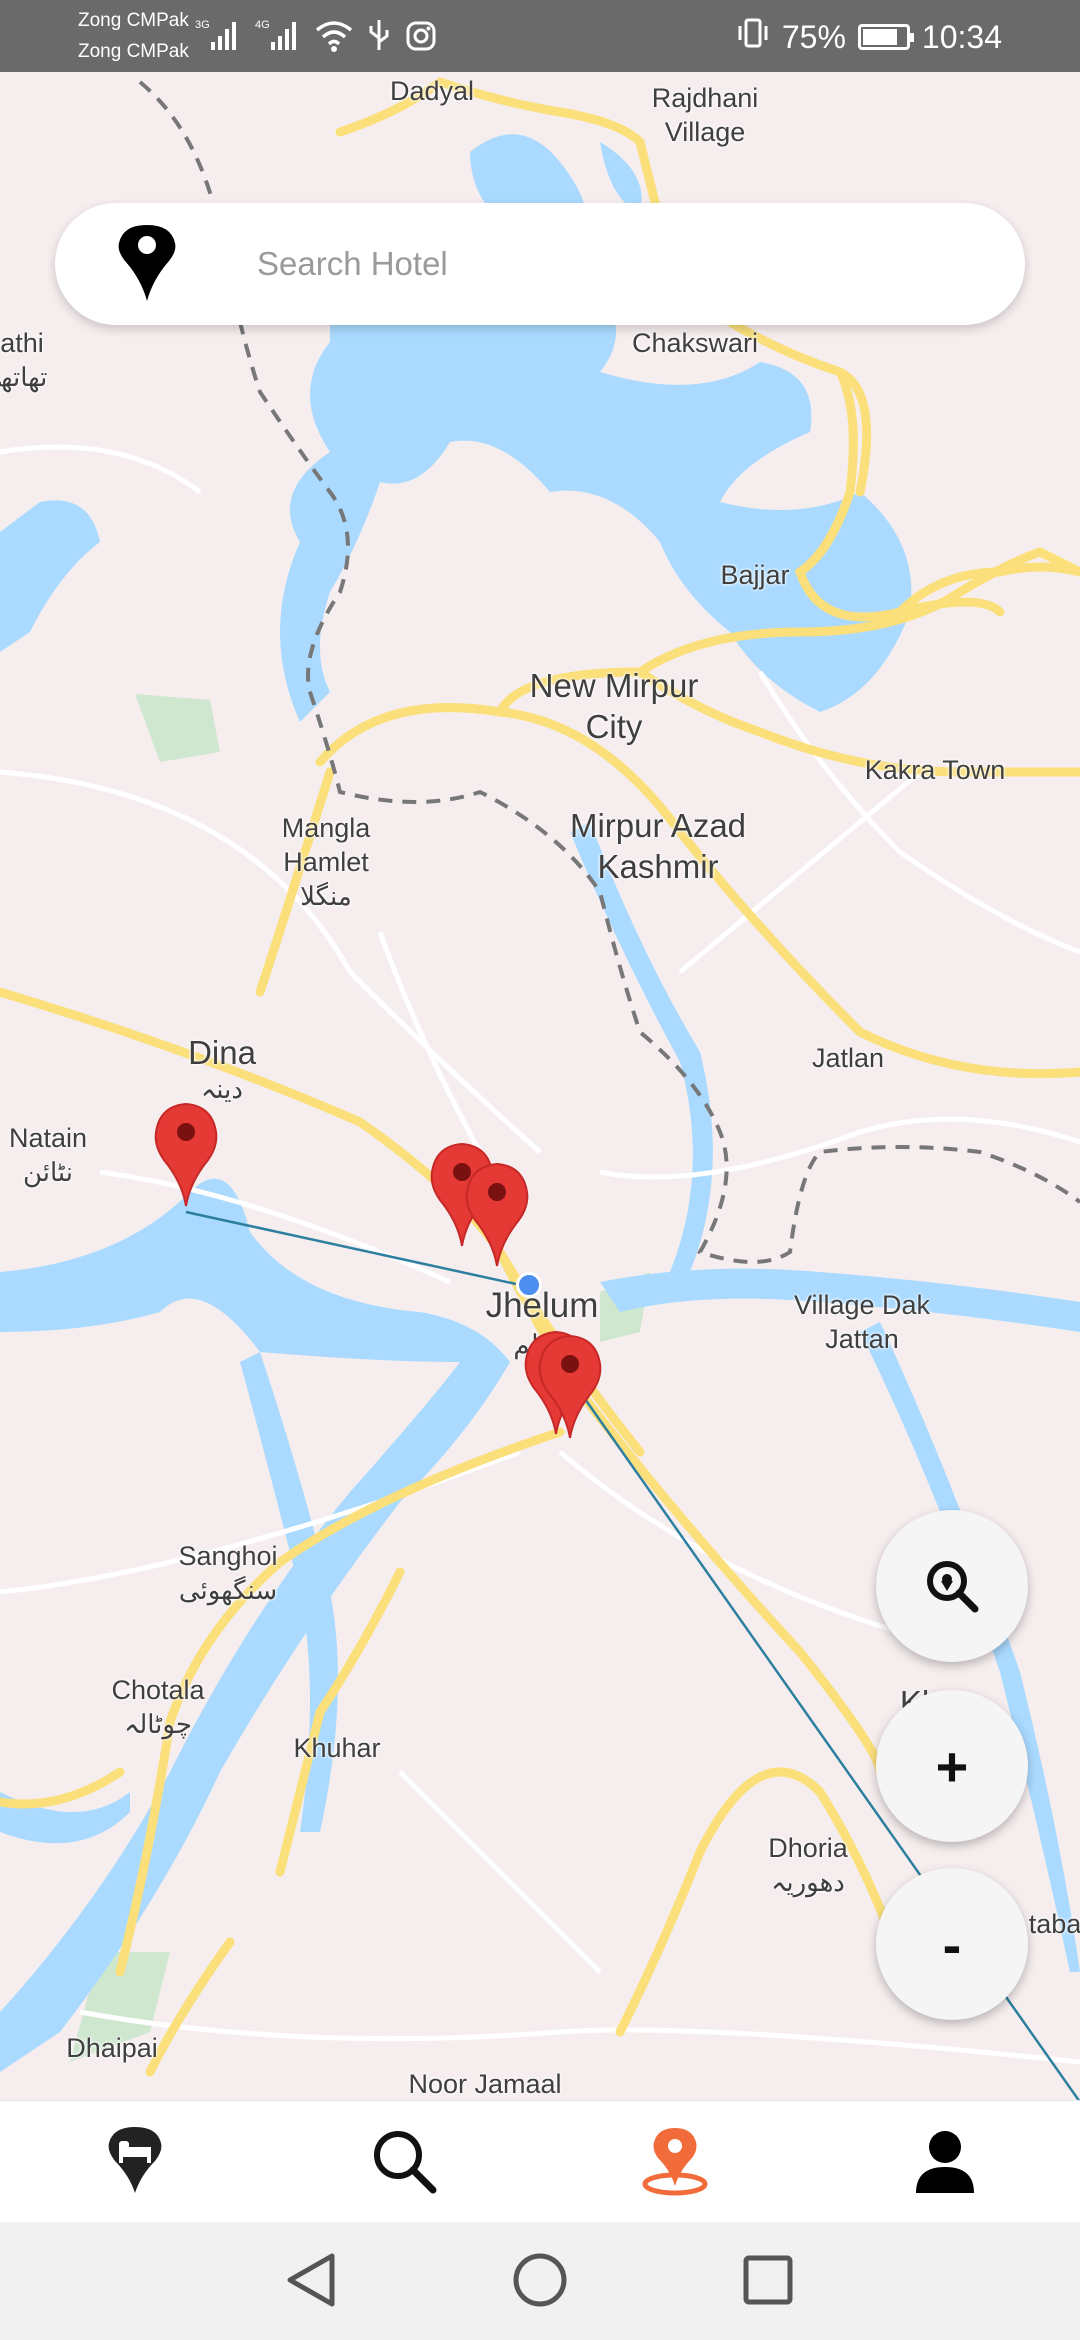  What do you see at coordinates (625, 264) in the screenshot?
I see `search-input` at bounding box center [625, 264].